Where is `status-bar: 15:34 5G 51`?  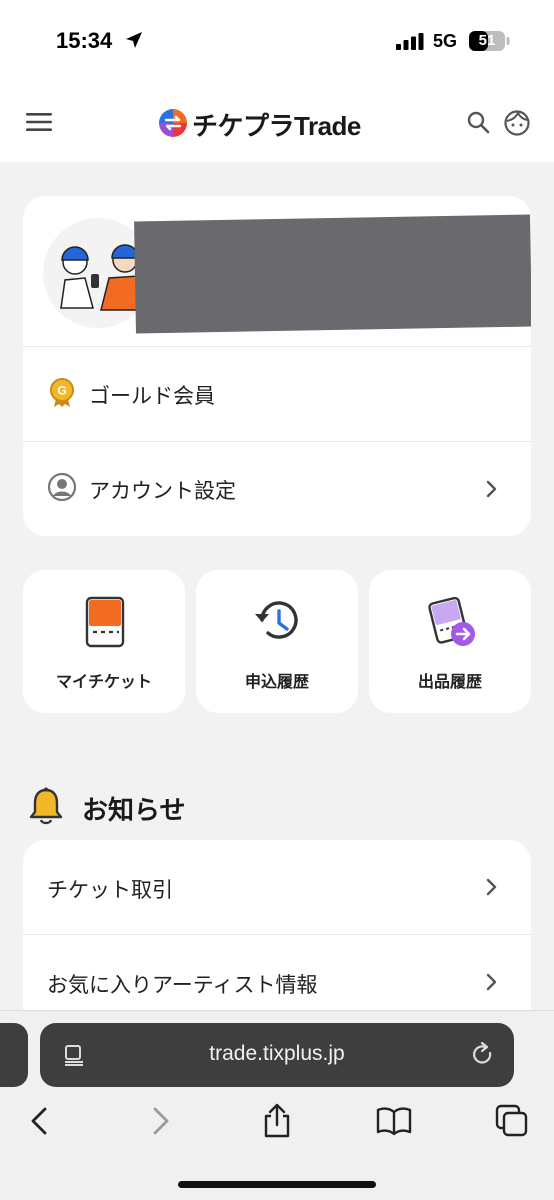
status-bar: 15:34 5G 51 is located at coordinates (277, 42).